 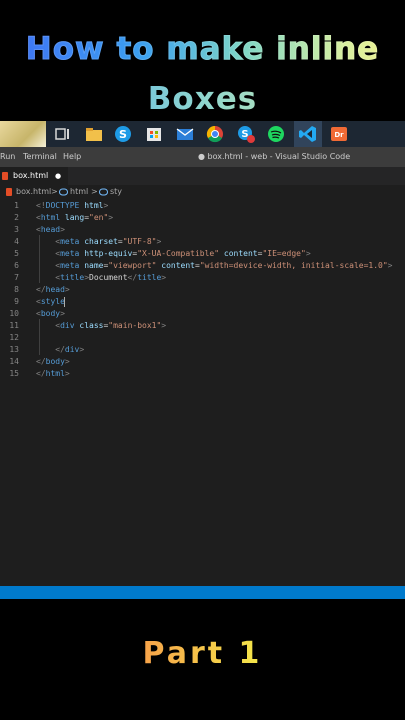 I want to click on window-title: ● box.html - web - Visual Studio Code, so click(x=274, y=156).